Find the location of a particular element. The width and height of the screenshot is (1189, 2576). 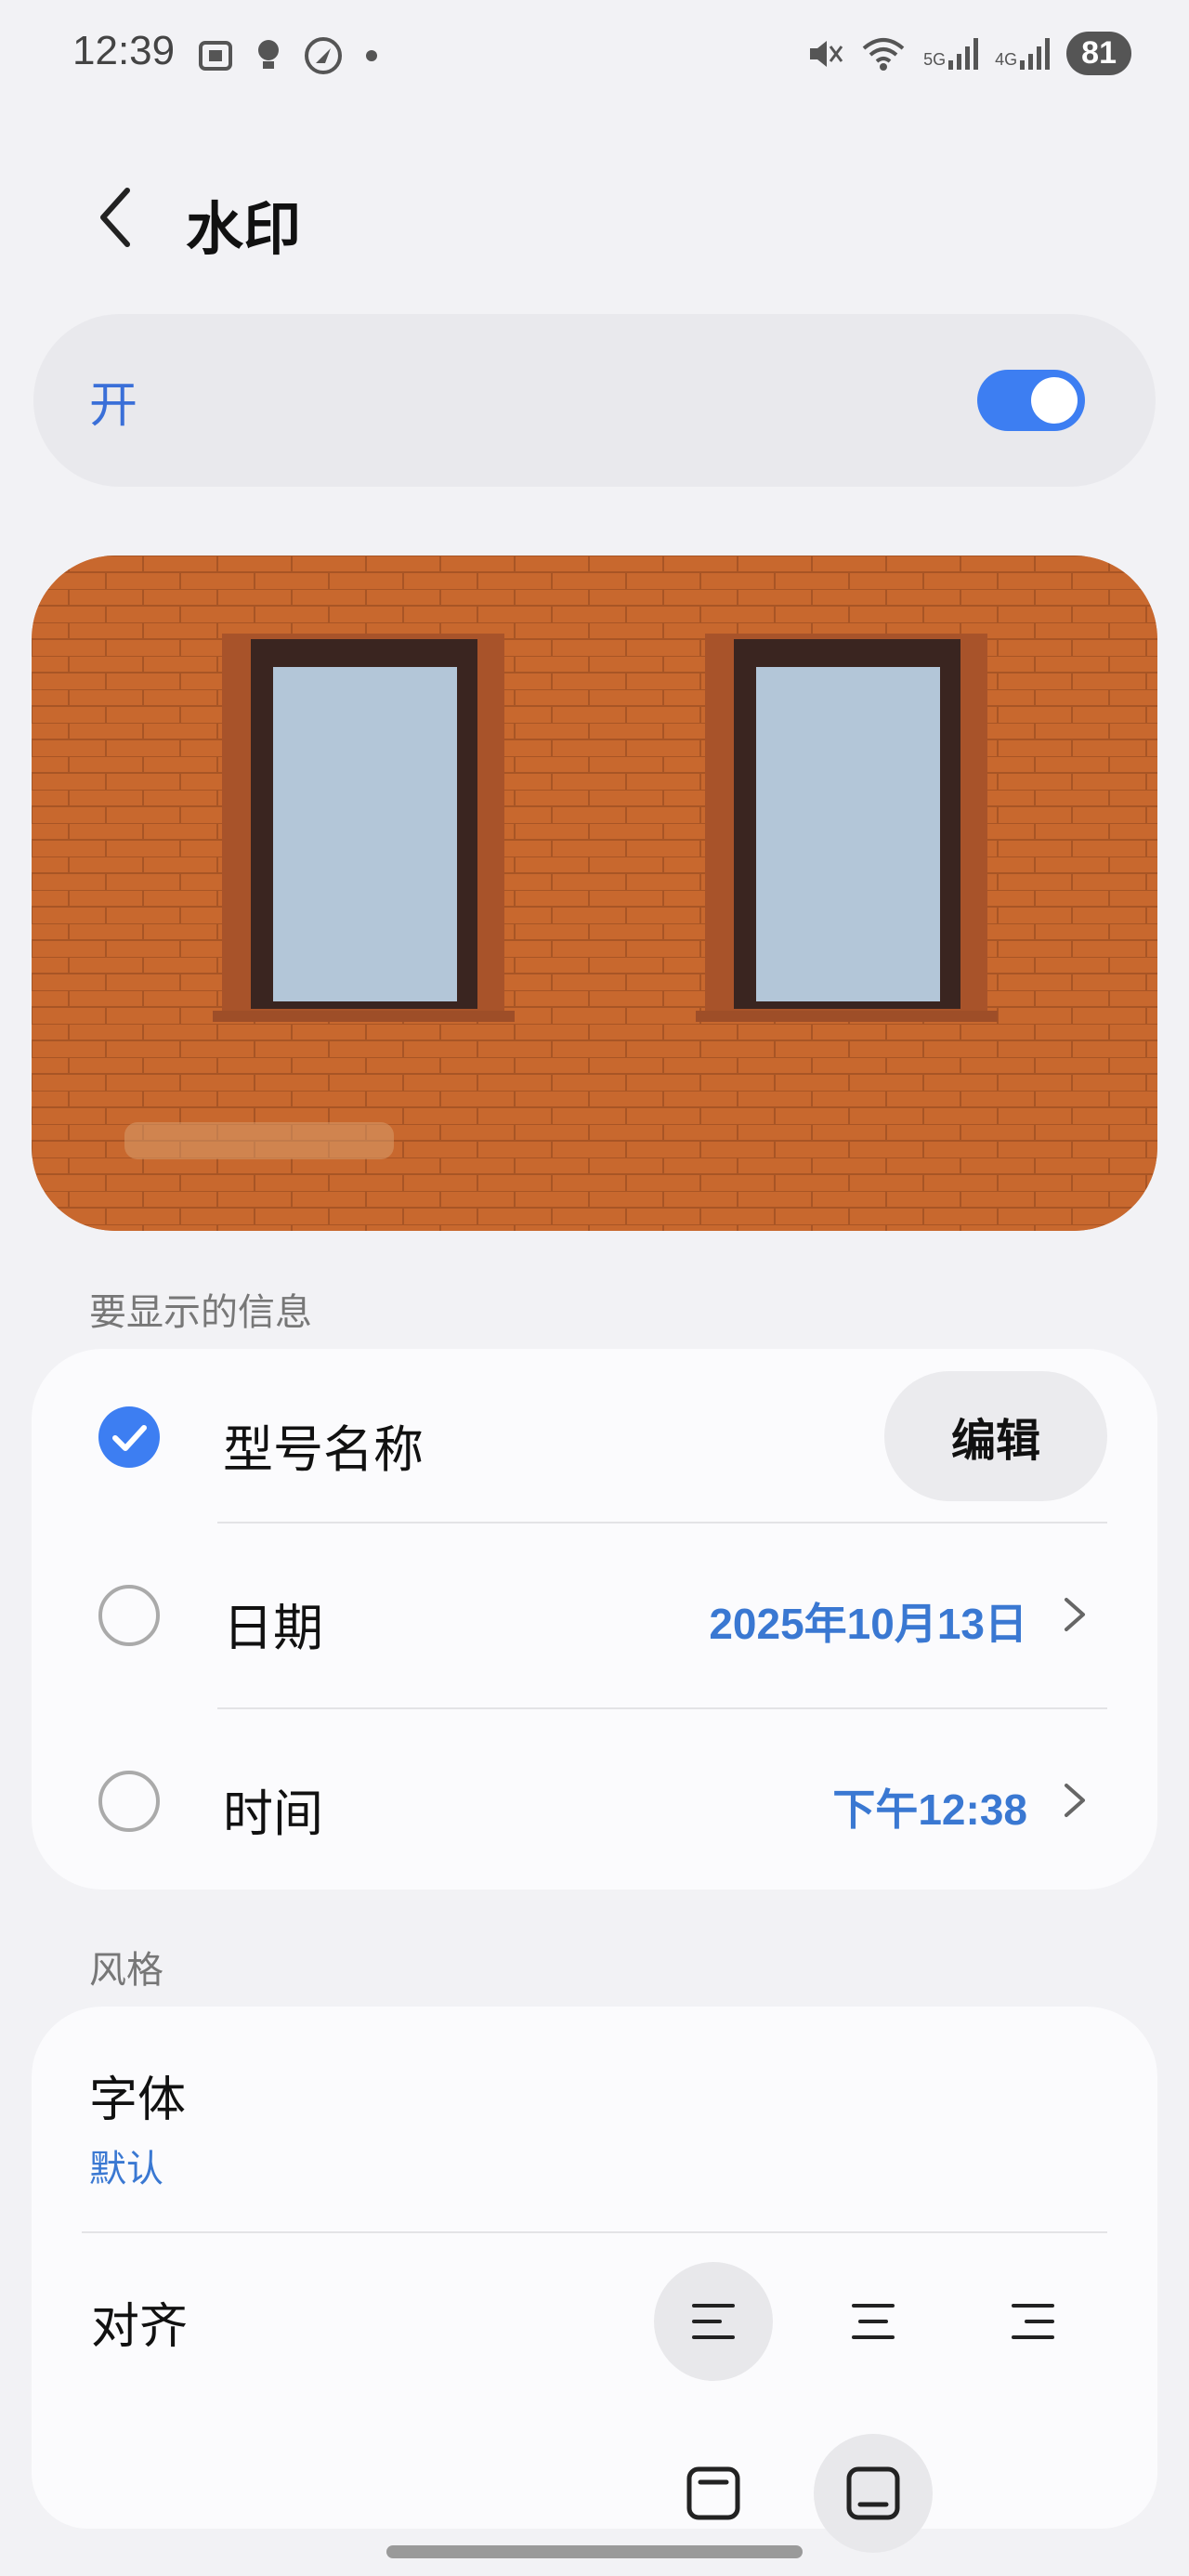

header: 水印 is located at coordinates (594, 218).